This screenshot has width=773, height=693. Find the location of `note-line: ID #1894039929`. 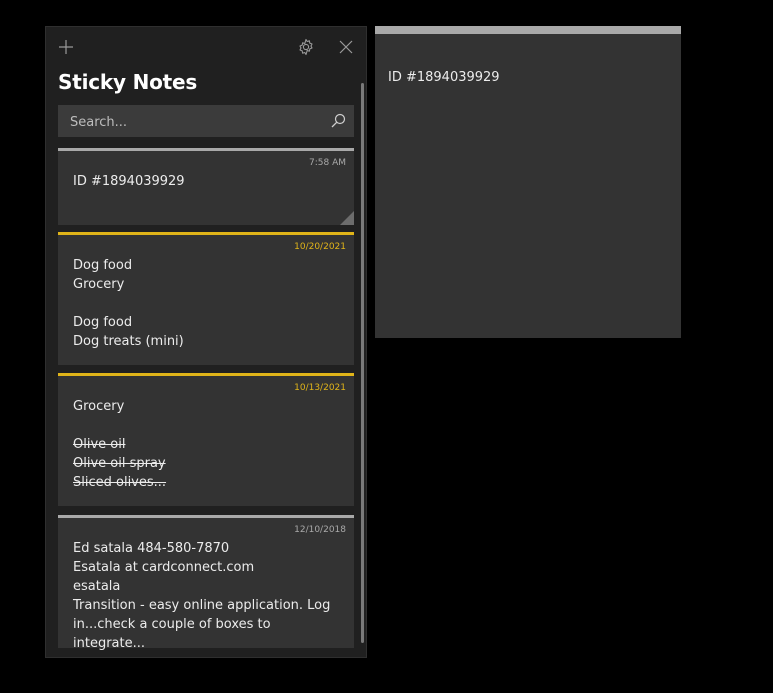

note-line: ID #1894039929 is located at coordinates (129, 181).